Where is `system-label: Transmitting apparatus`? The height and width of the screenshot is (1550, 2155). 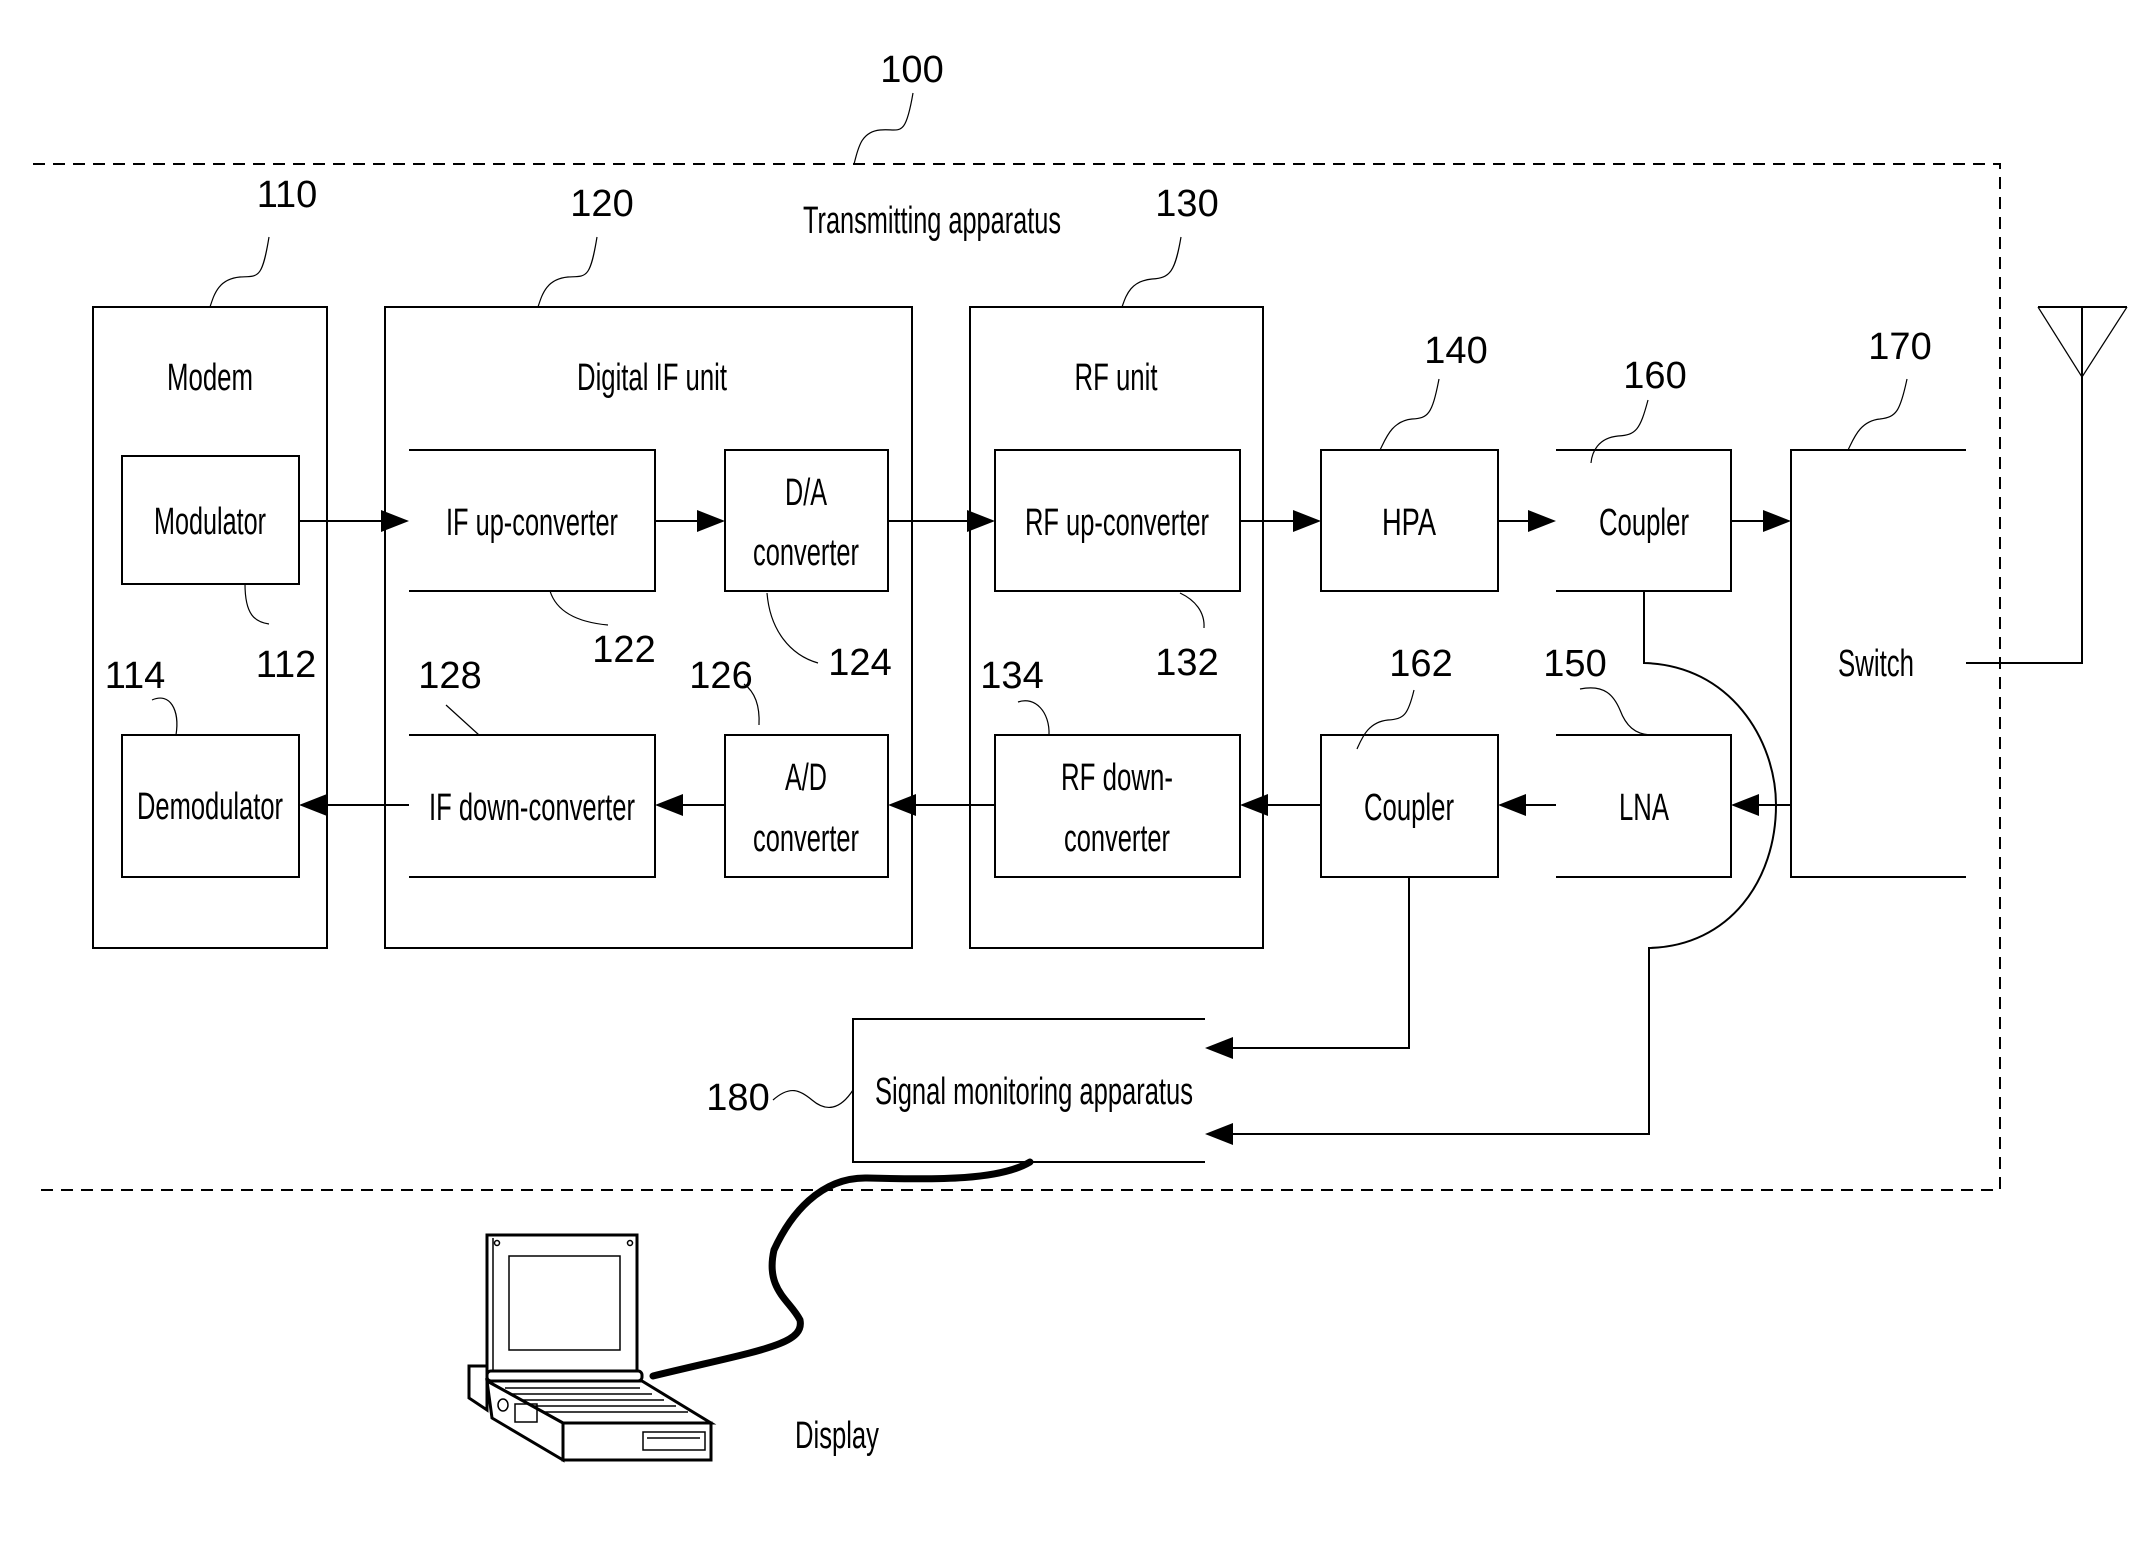
system-label: Transmitting apparatus is located at coordinates (932, 221).